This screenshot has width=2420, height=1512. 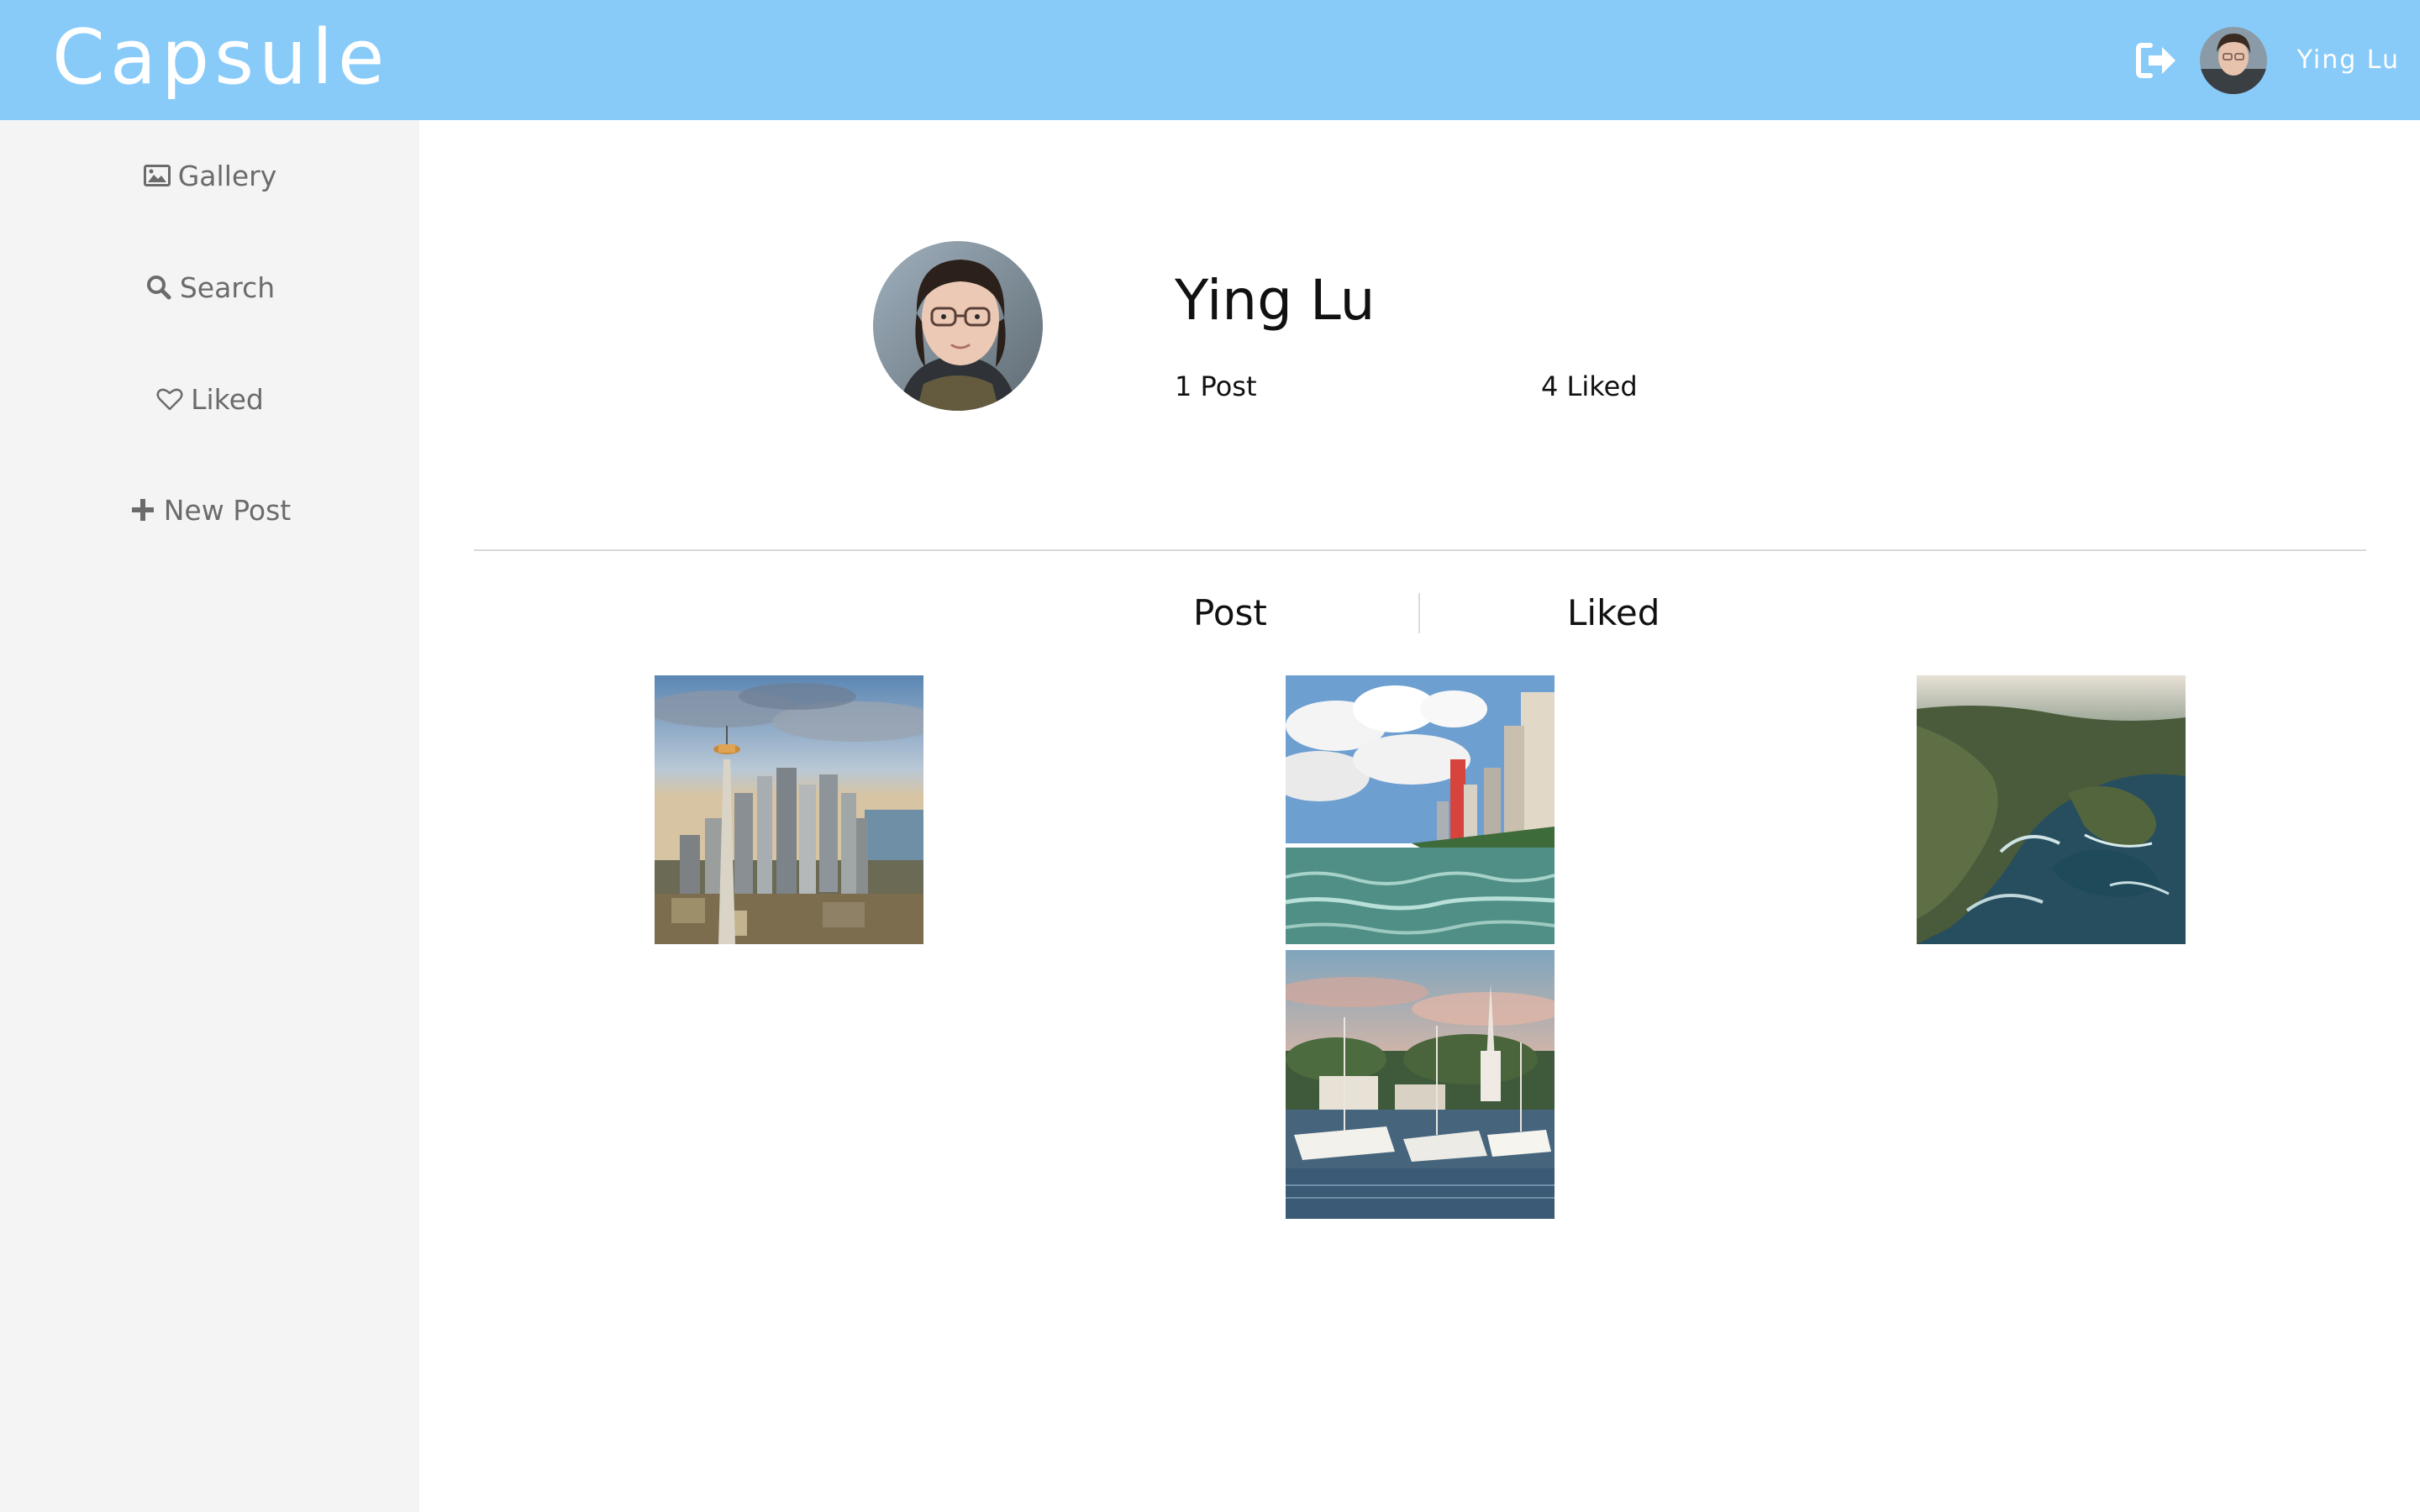 I want to click on tab-post: Post, so click(x=1230, y=613).